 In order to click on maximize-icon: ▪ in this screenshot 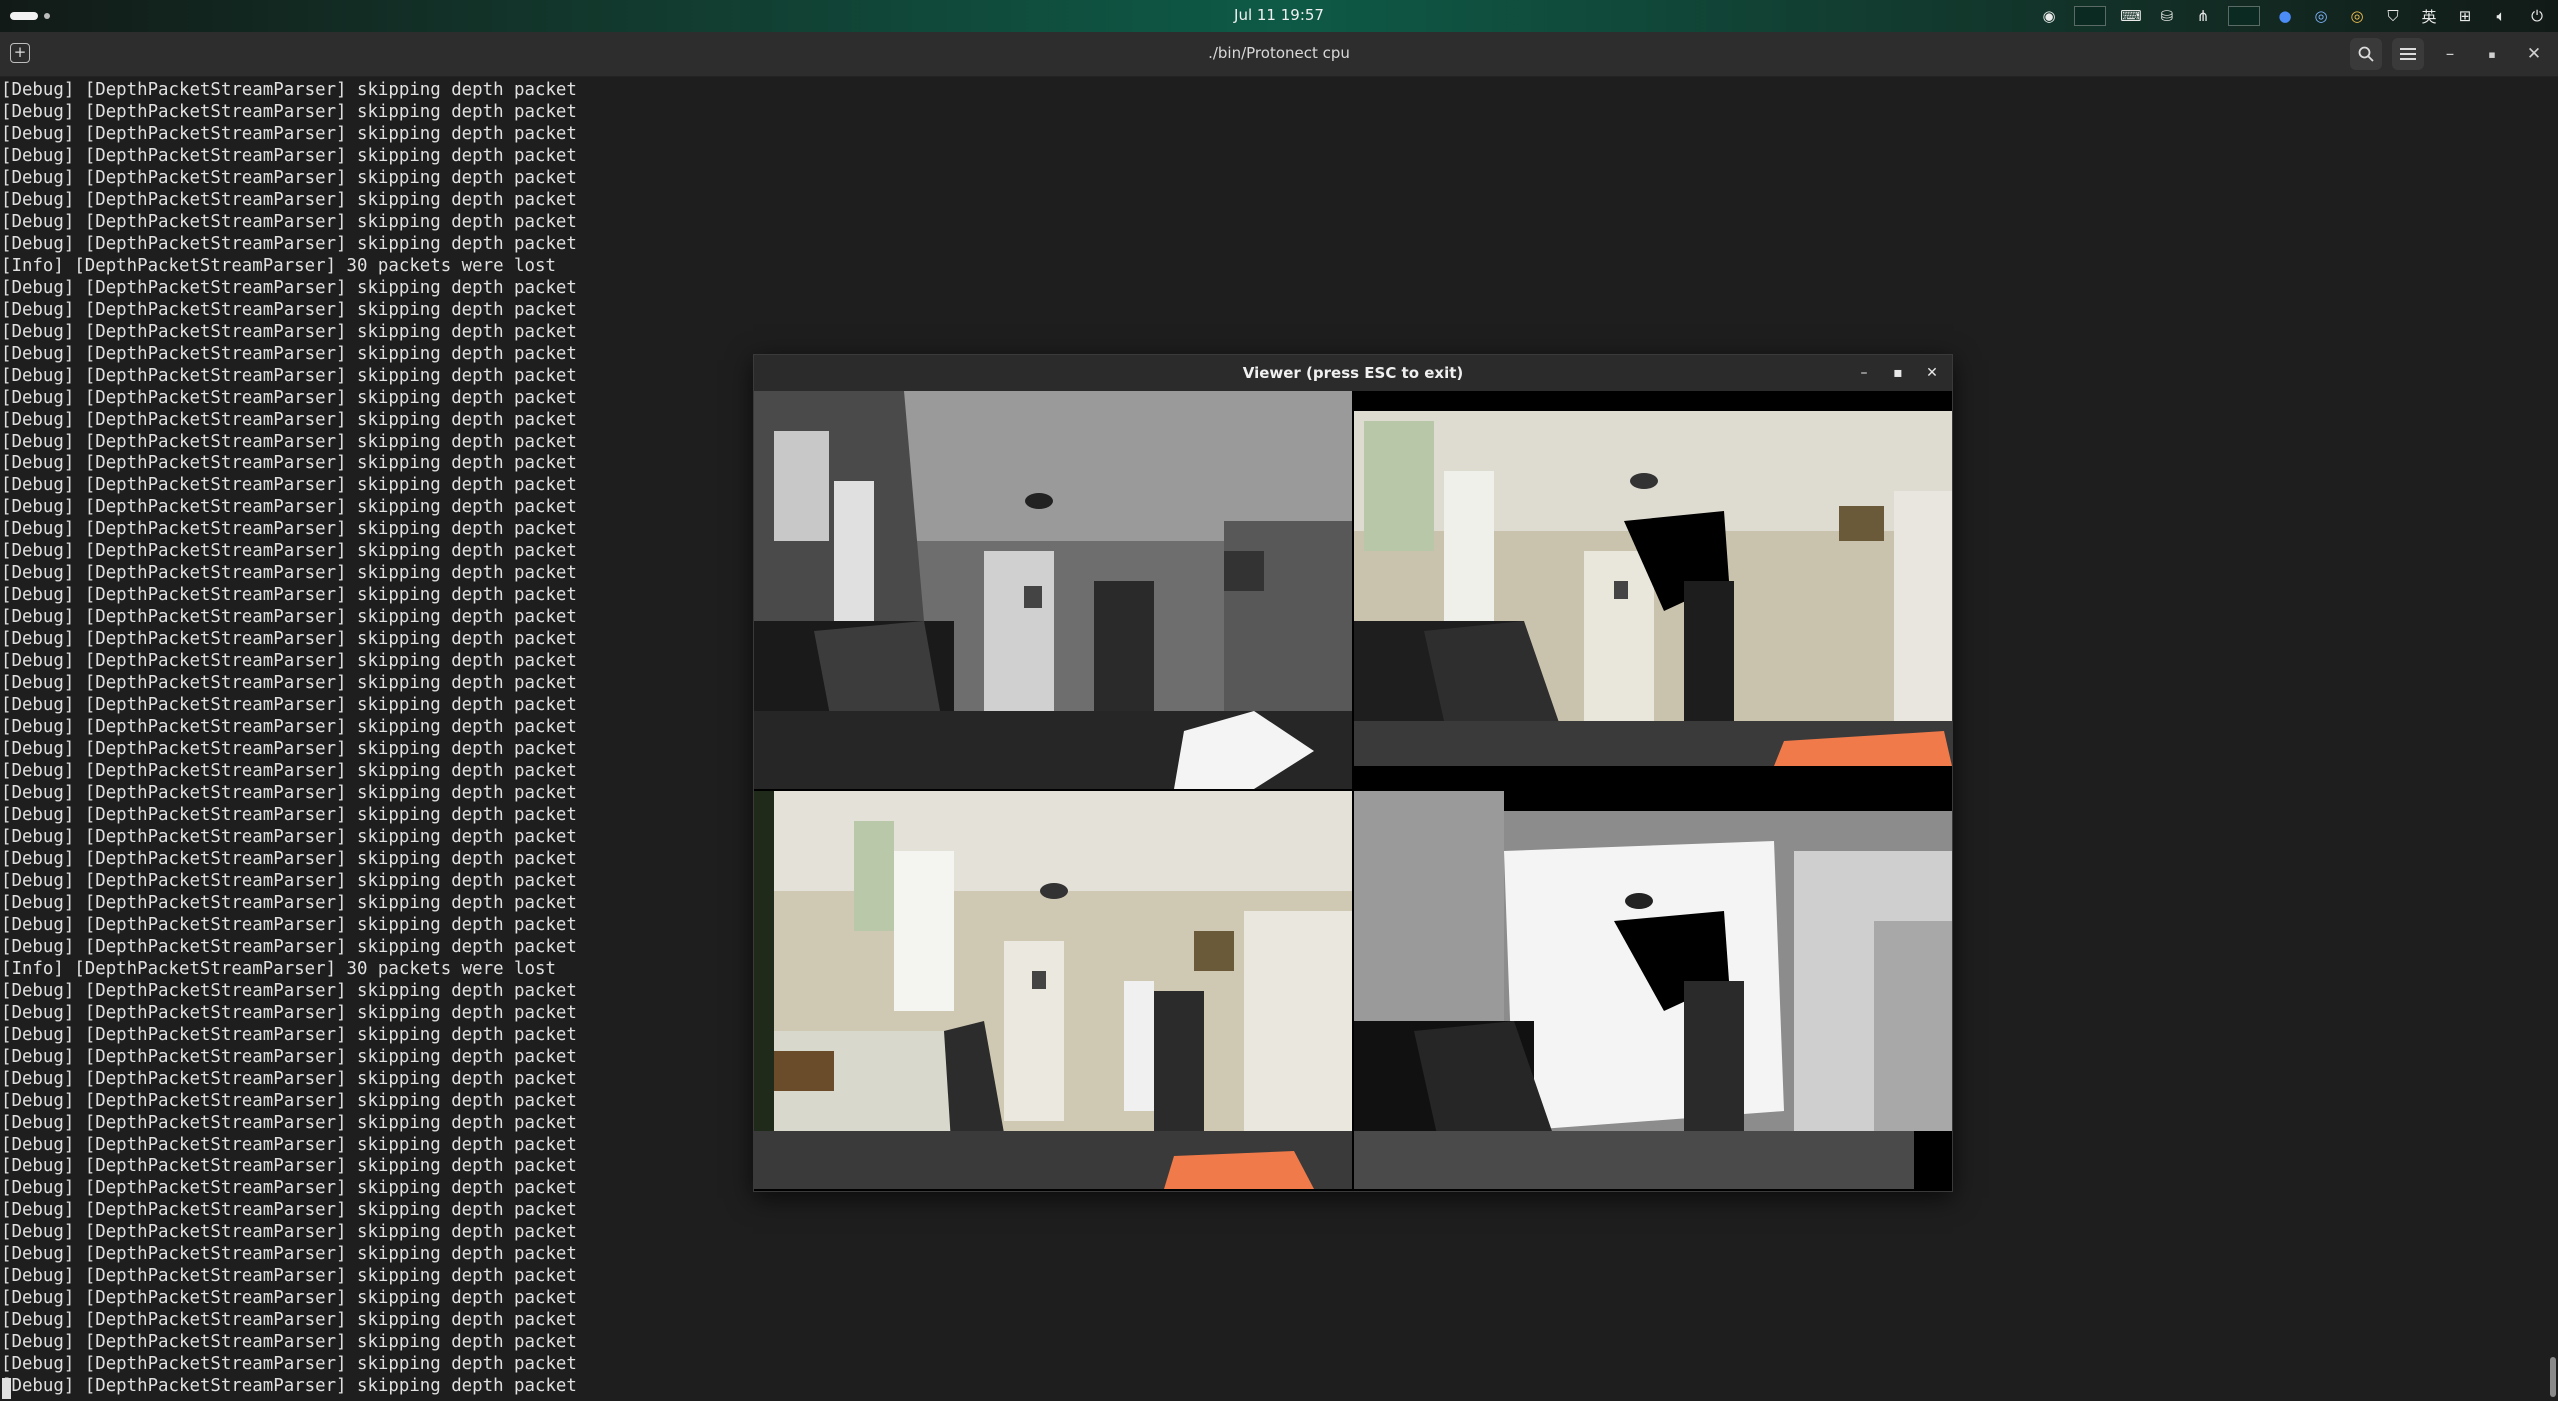, I will do `click(2492, 54)`.